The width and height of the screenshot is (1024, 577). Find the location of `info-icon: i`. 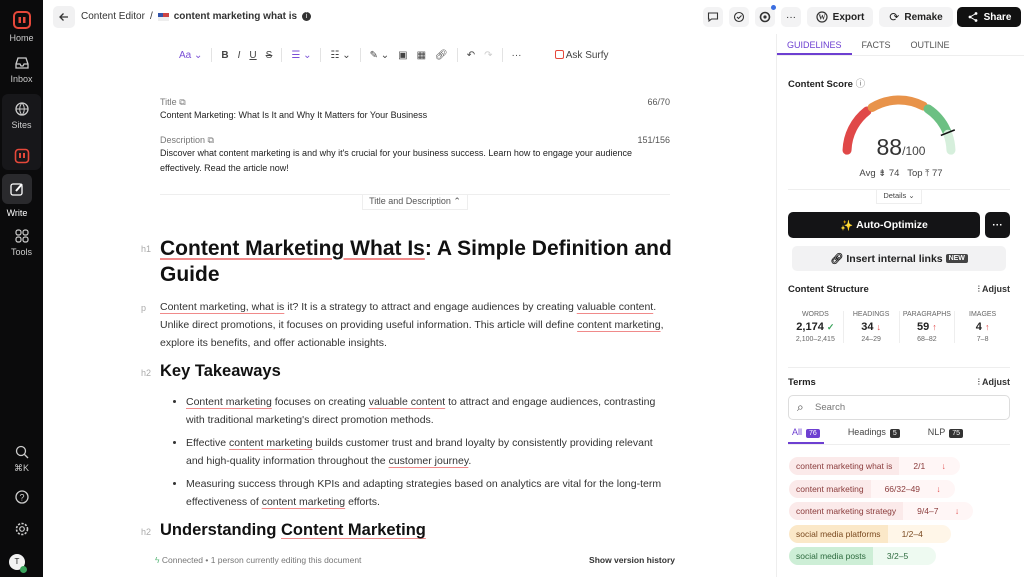

info-icon: i is located at coordinates (307, 16).